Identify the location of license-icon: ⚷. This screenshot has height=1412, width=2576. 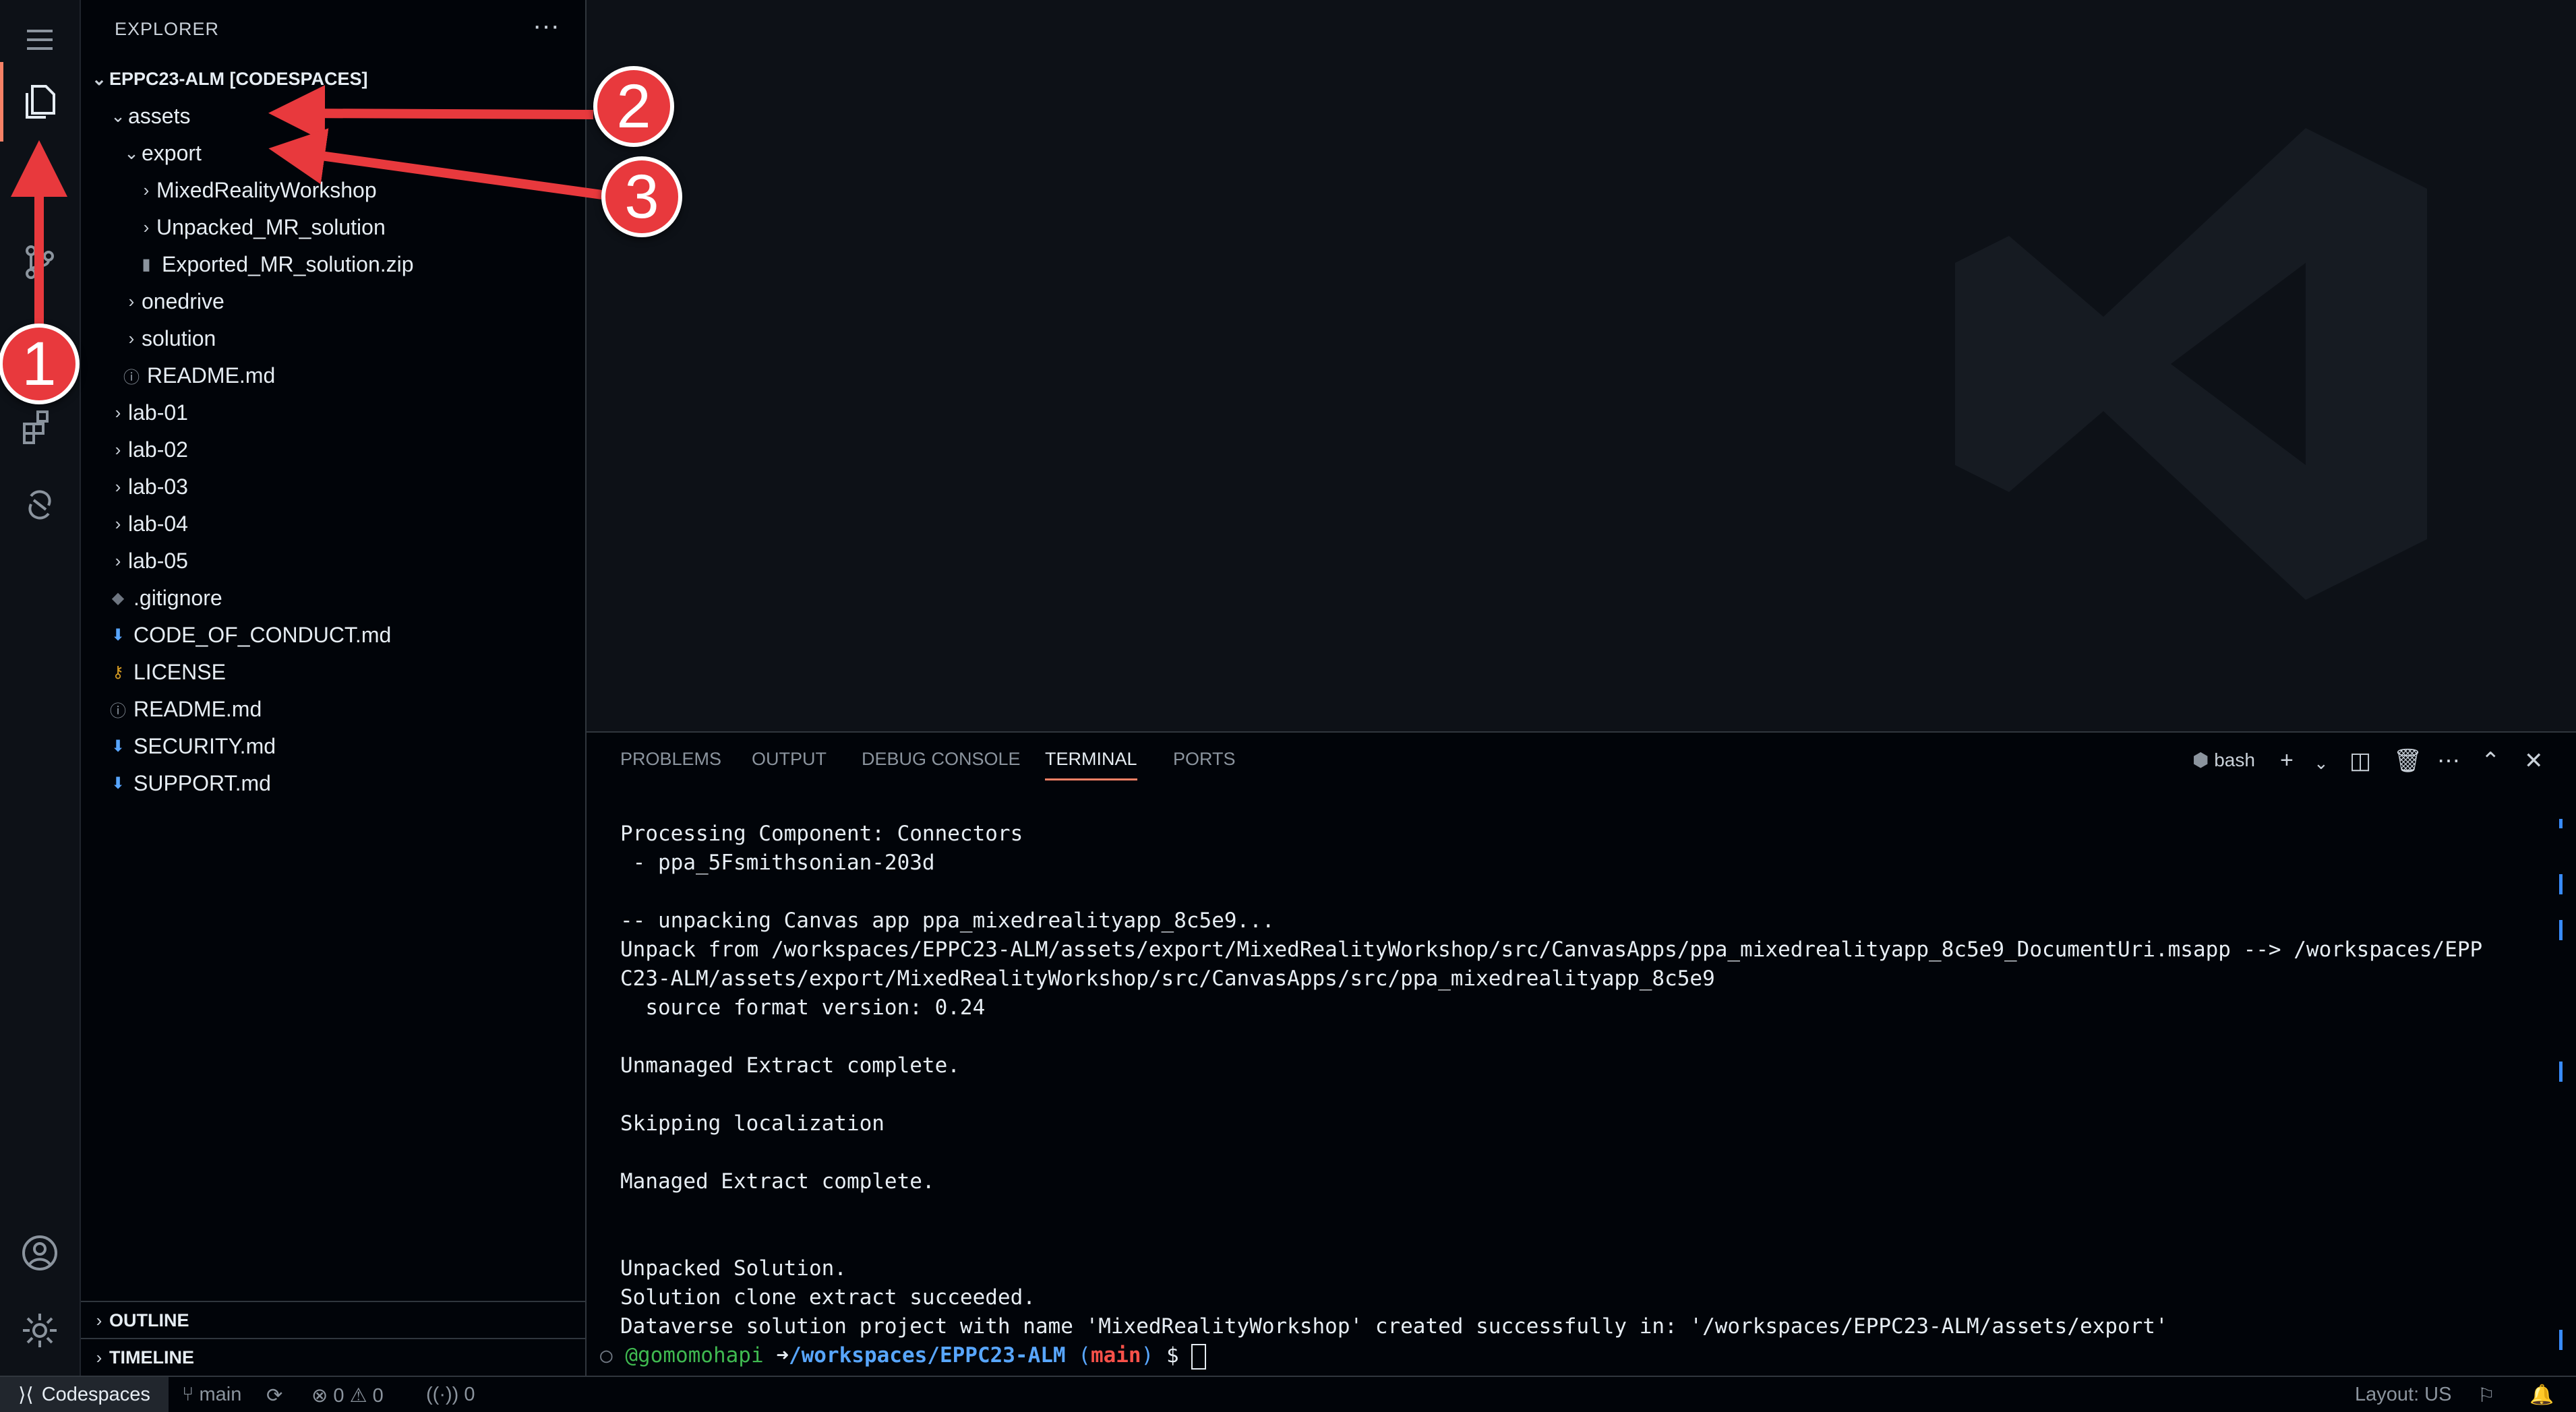
(118, 672).